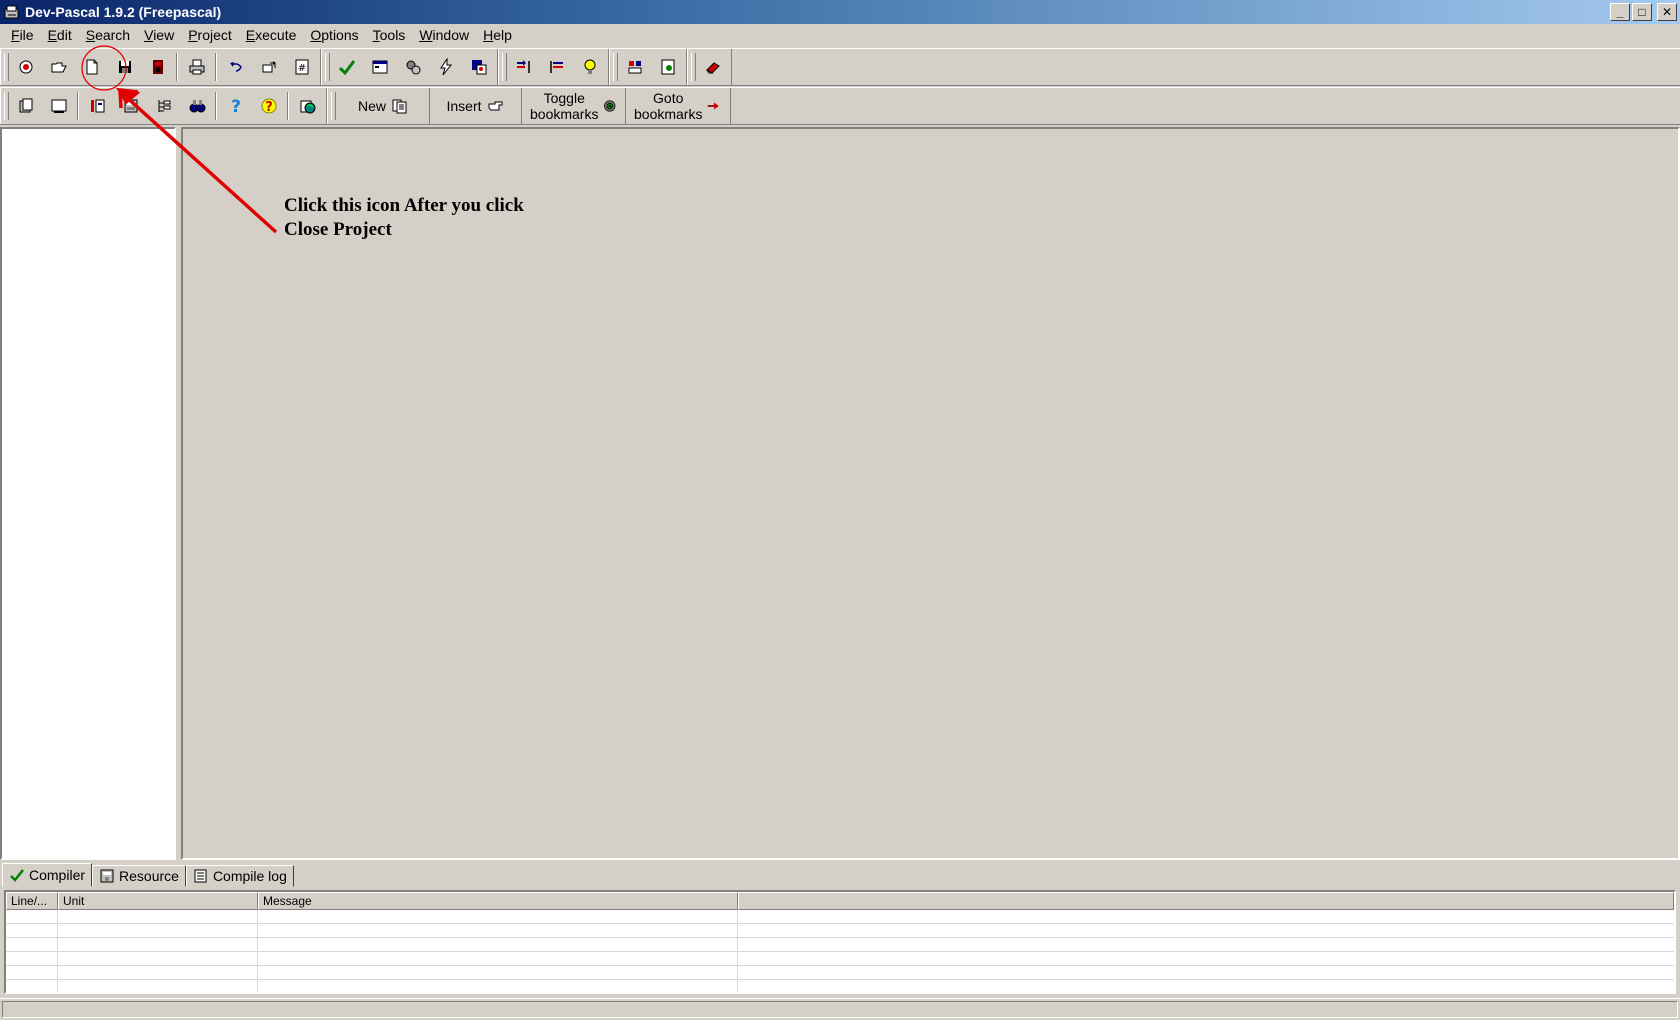 The image size is (1680, 1020). I want to click on globe-icon, so click(307, 107).